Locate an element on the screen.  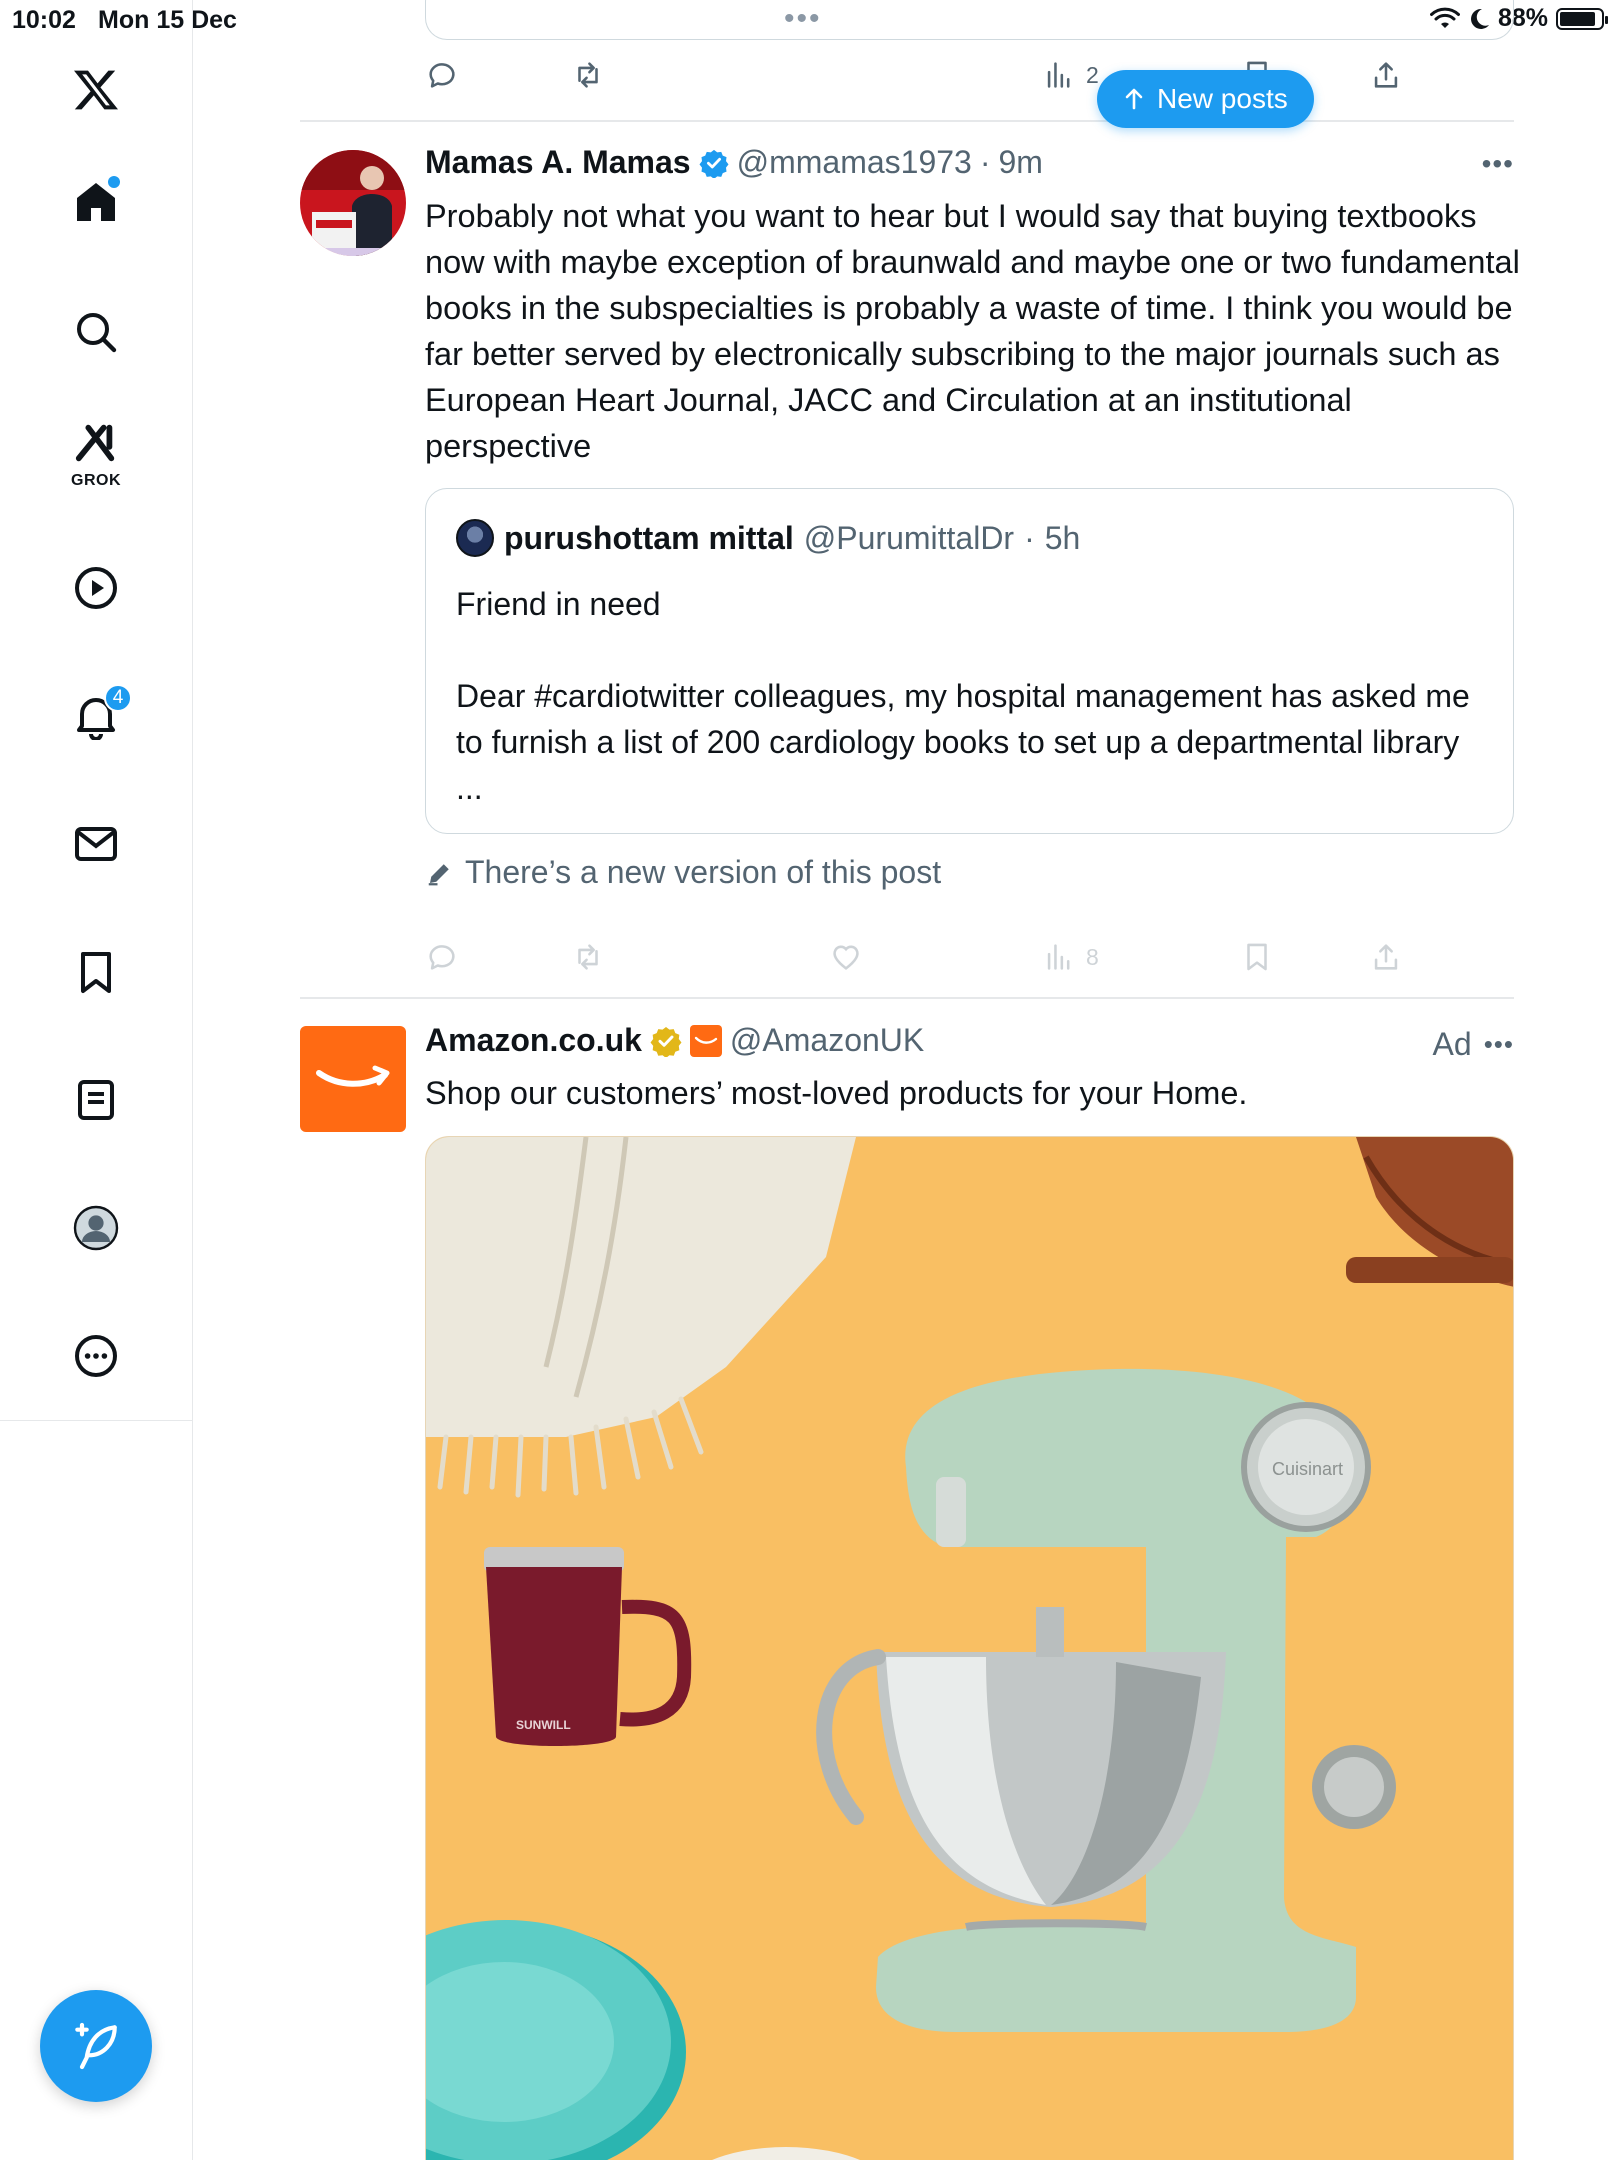
search-icon is located at coordinates (96, 332).